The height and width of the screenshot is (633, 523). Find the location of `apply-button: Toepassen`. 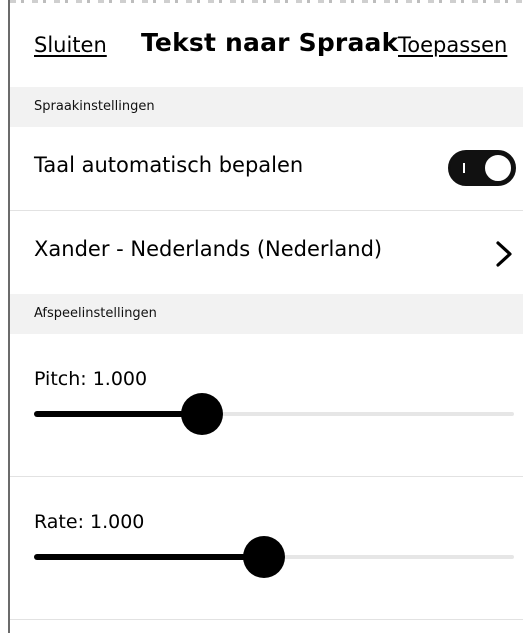

apply-button: Toepassen is located at coordinates (452, 45).